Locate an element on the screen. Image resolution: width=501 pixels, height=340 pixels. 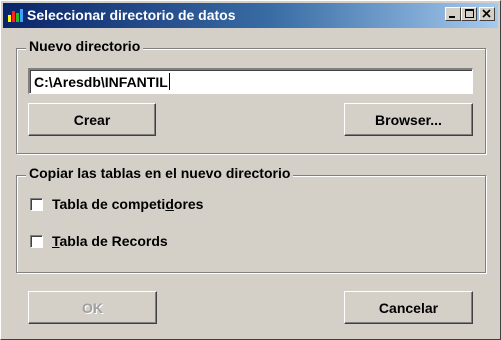
nuevo-directorio-legend: Nuevo directorio is located at coordinates (85, 46).